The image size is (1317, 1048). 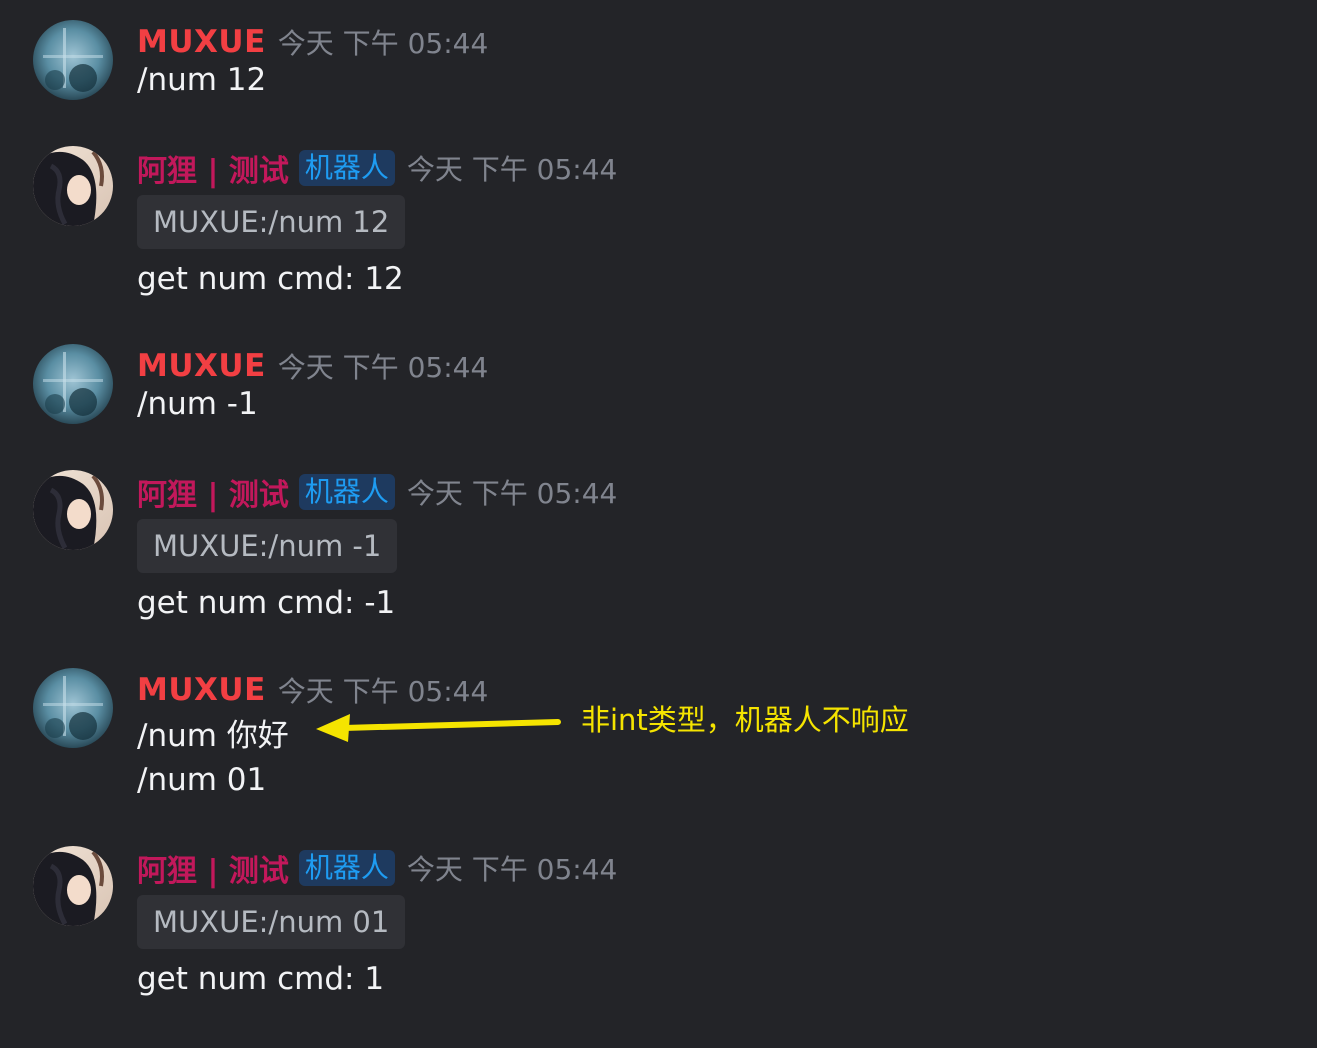 I want to click on arrow-left-icon, so click(x=438, y=728).